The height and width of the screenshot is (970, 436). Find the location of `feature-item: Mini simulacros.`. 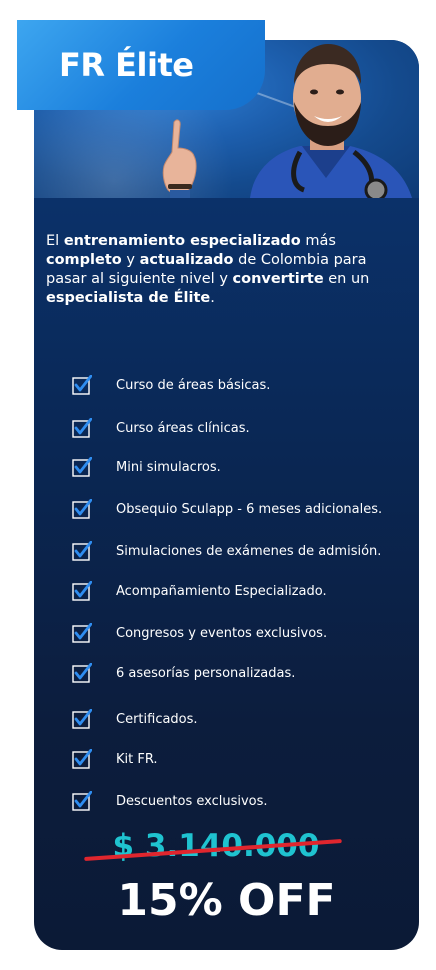

feature-item: Mini simulacros. is located at coordinates (146, 467).